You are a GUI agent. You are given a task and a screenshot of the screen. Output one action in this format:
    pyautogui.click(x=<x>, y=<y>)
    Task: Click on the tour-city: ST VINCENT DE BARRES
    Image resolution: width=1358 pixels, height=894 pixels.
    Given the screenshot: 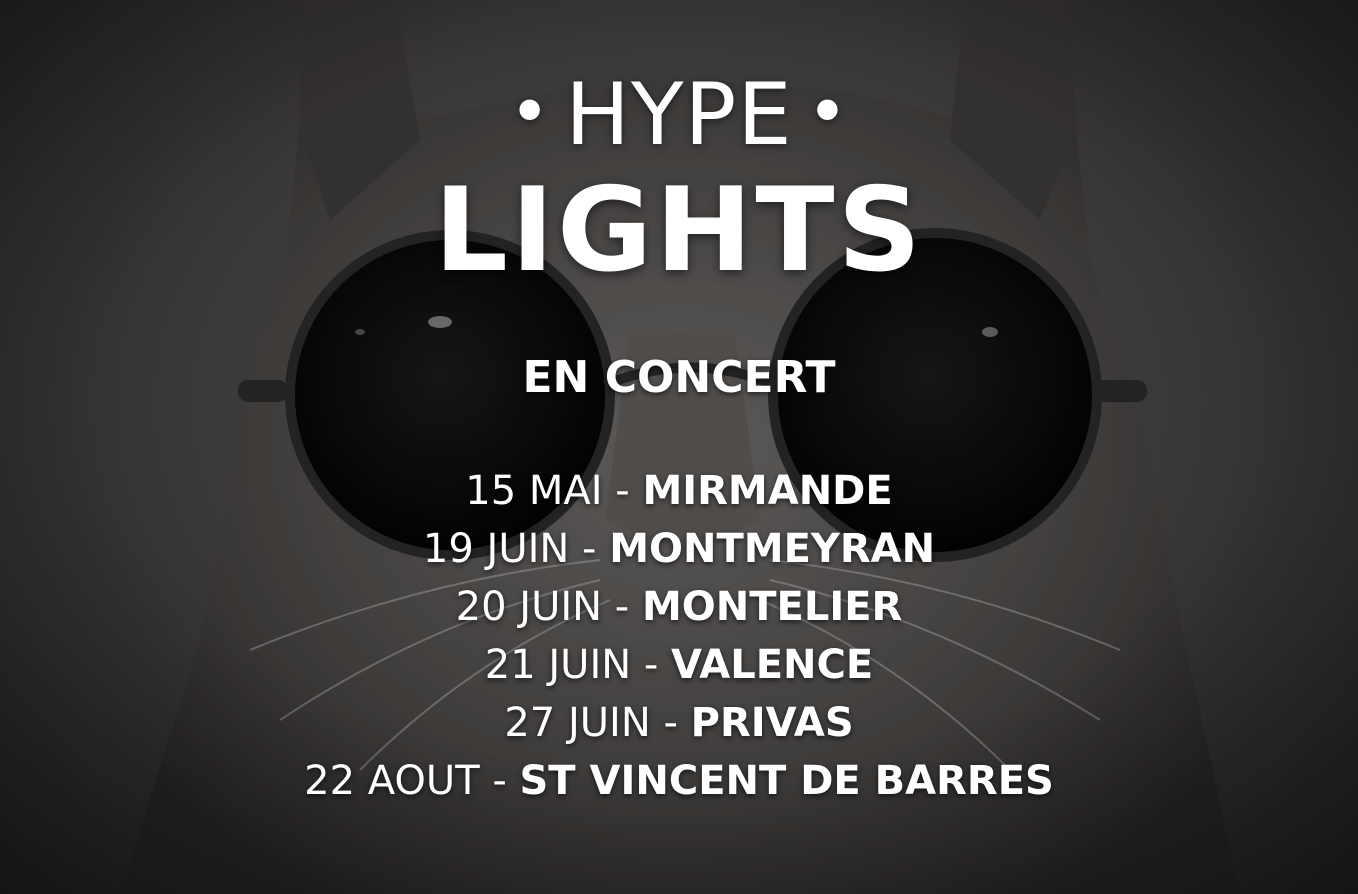 What is the action you would take?
    pyautogui.click(x=786, y=781)
    